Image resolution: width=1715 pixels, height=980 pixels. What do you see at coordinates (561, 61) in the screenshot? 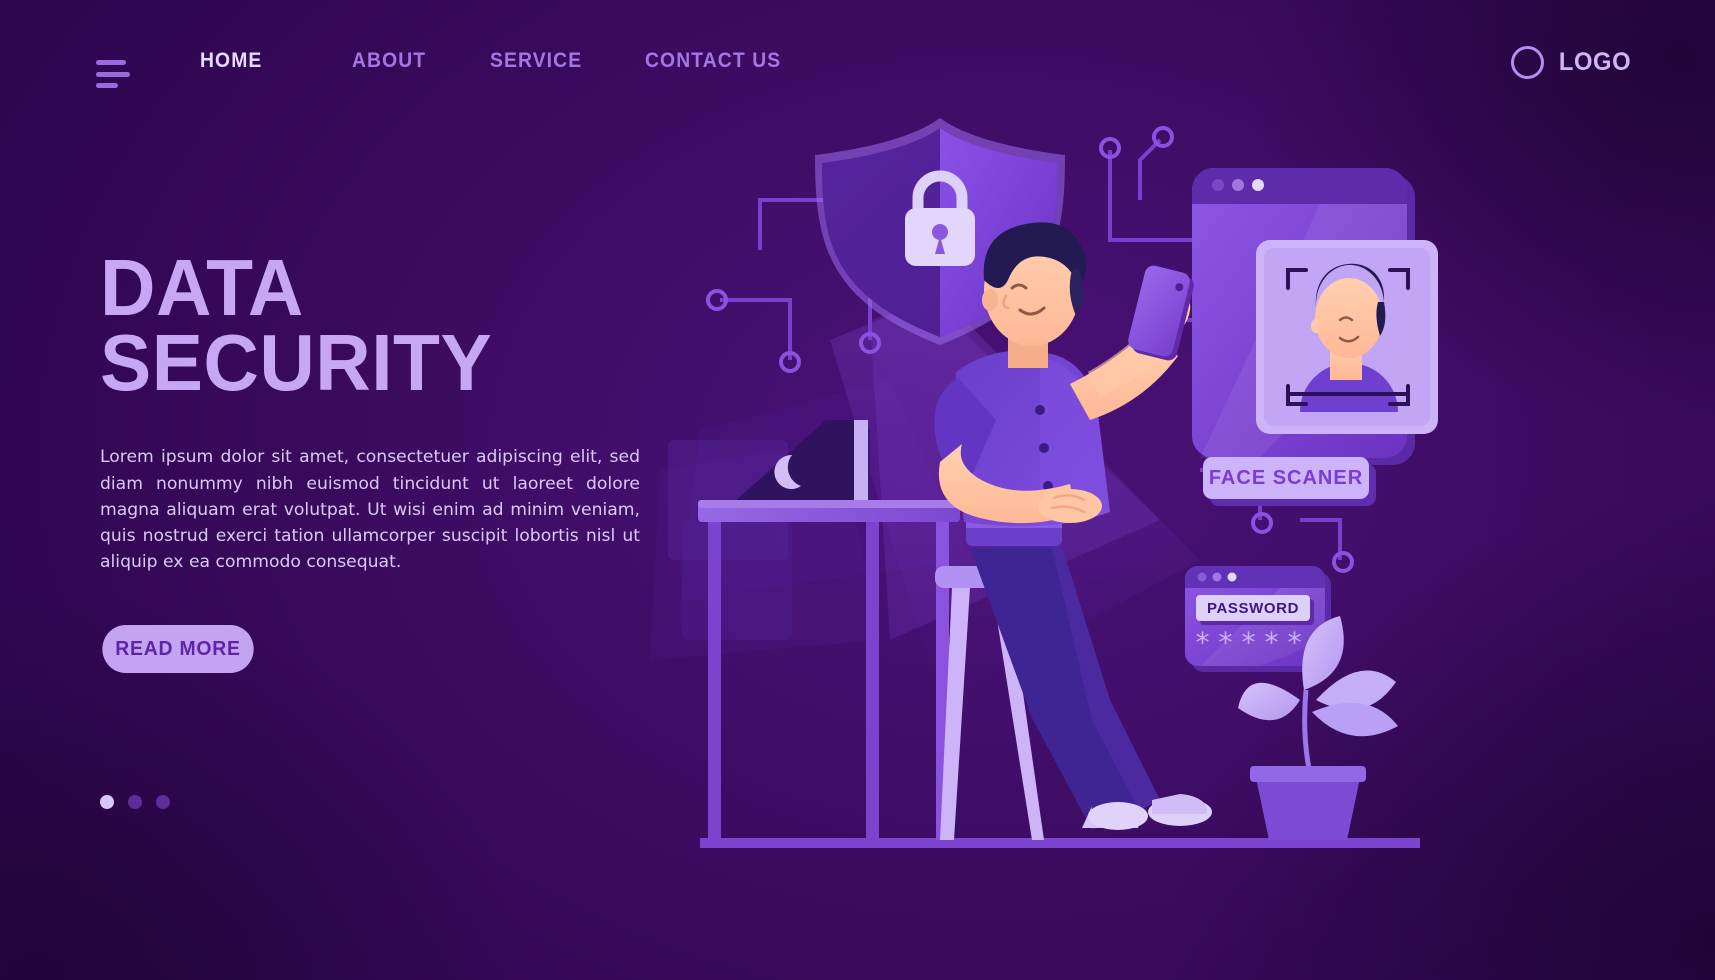
I see `nav-link-service: SERVICE` at bounding box center [561, 61].